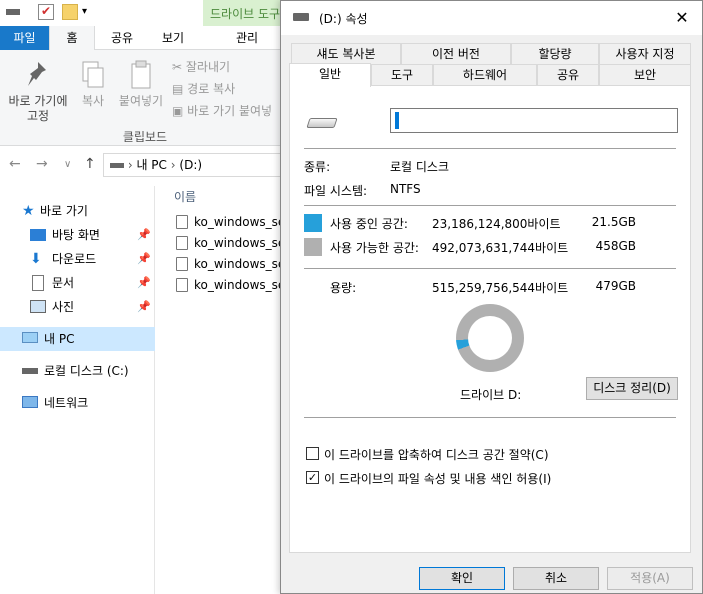 This screenshot has height=594, width=703. I want to click on nav-pictures-label: 사진, so click(63, 307).